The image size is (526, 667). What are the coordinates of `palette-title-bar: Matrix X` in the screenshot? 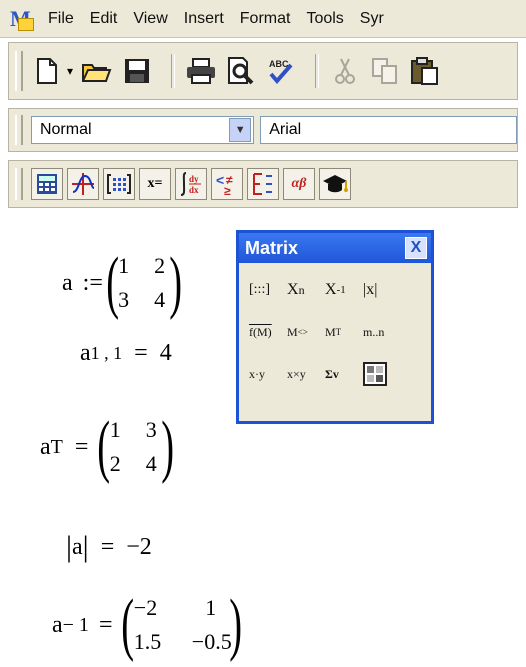 It's located at (335, 248).